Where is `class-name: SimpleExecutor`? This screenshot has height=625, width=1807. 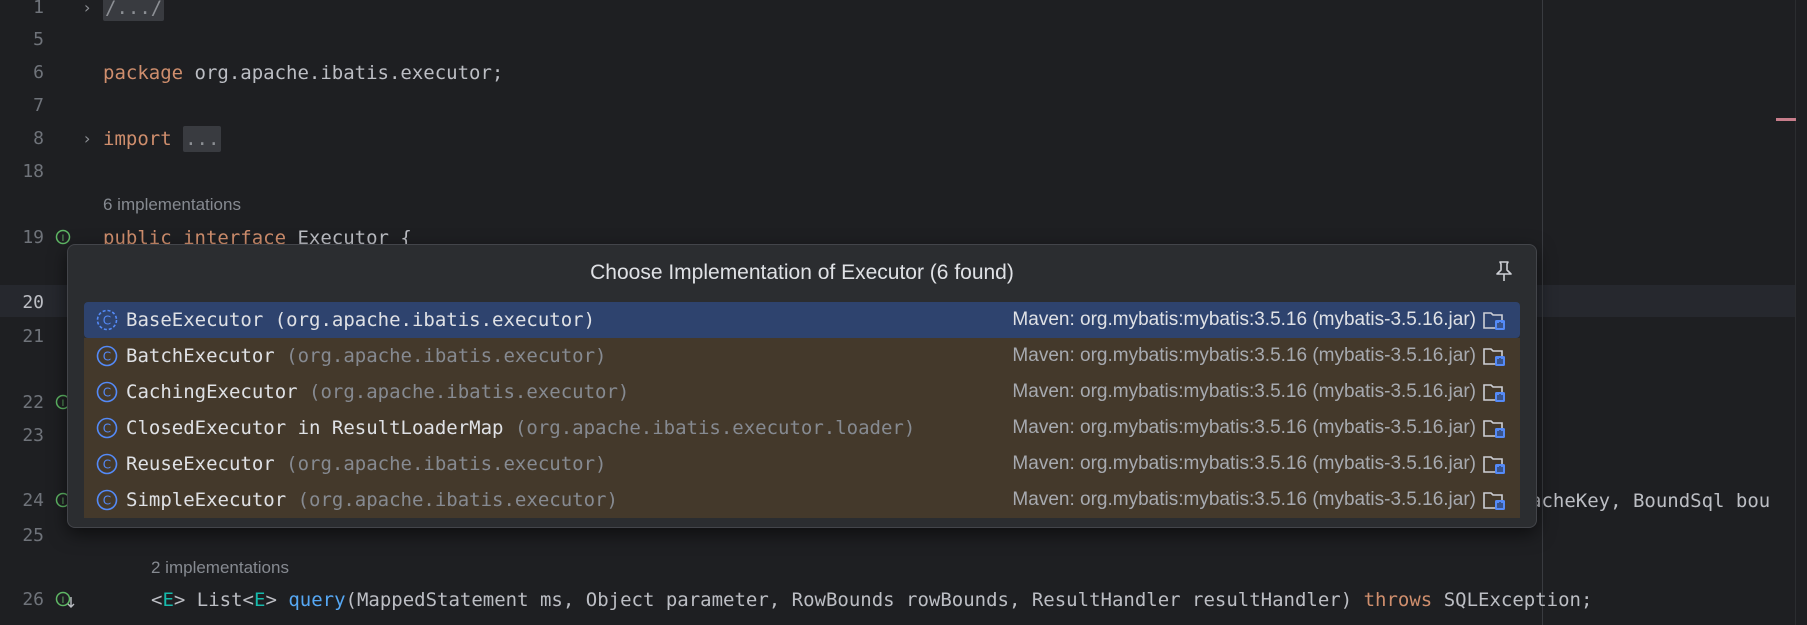
class-name: SimpleExecutor is located at coordinates (206, 500).